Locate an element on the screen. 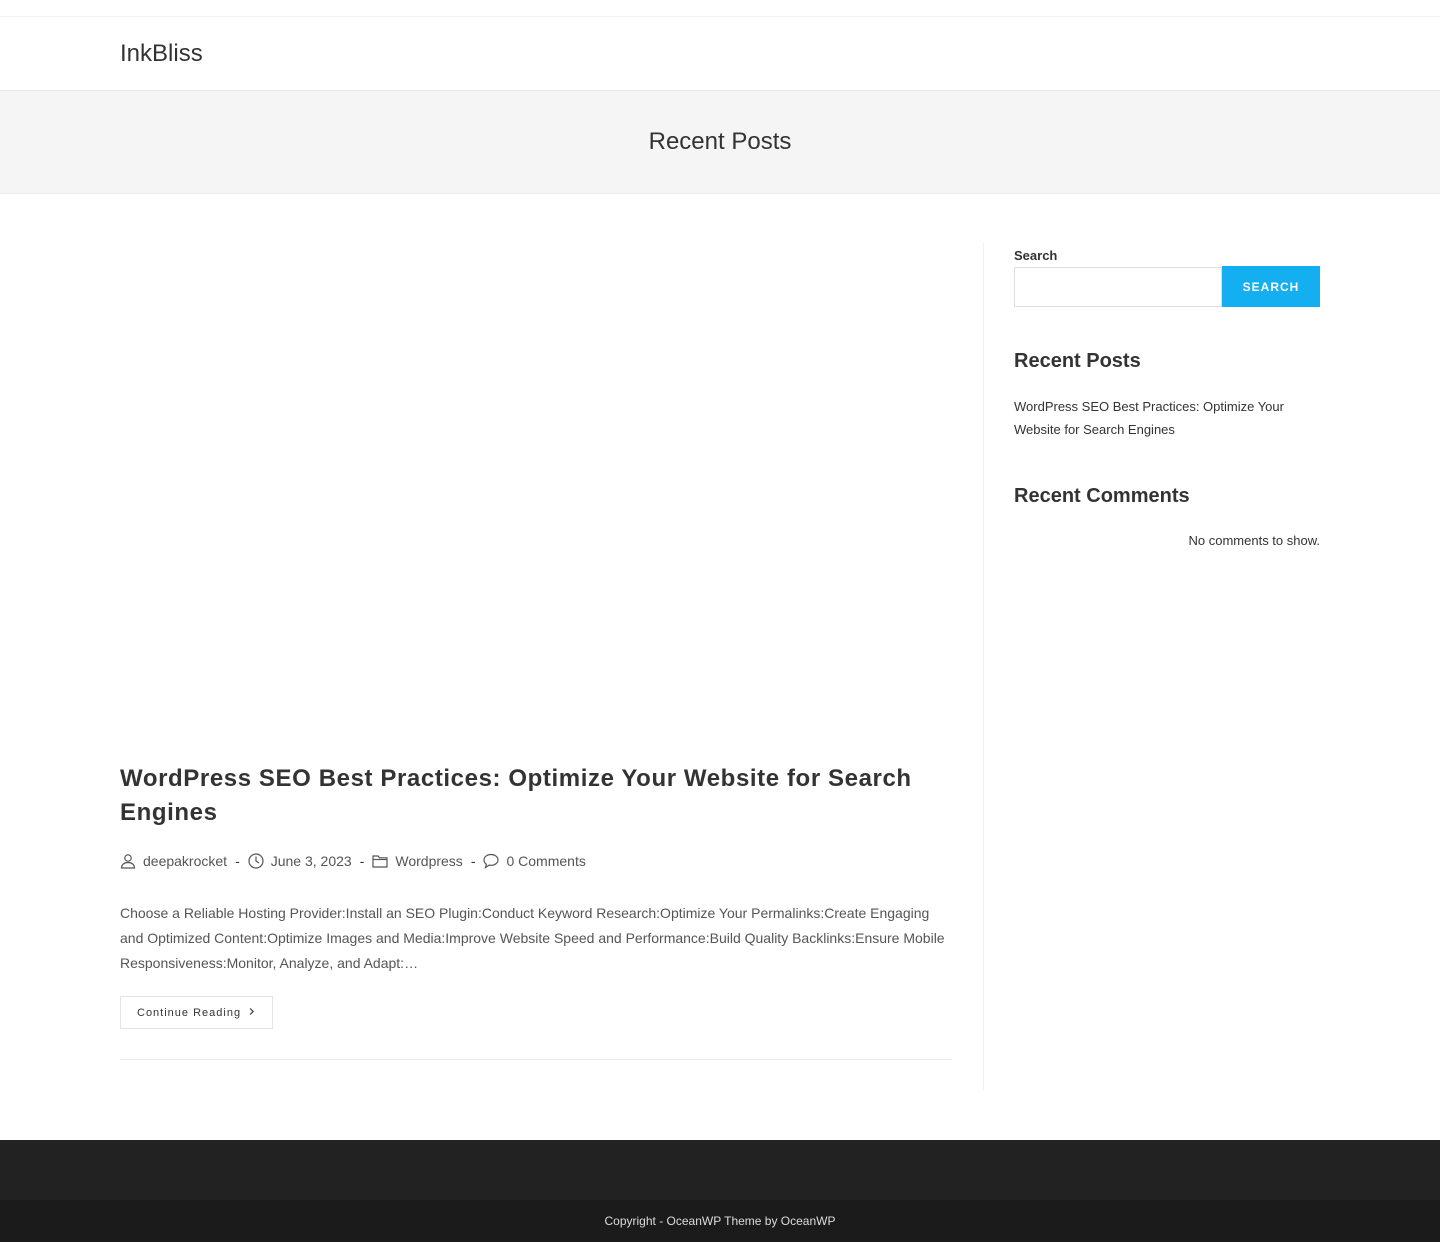  search-button: SEARCH is located at coordinates (1271, 286).